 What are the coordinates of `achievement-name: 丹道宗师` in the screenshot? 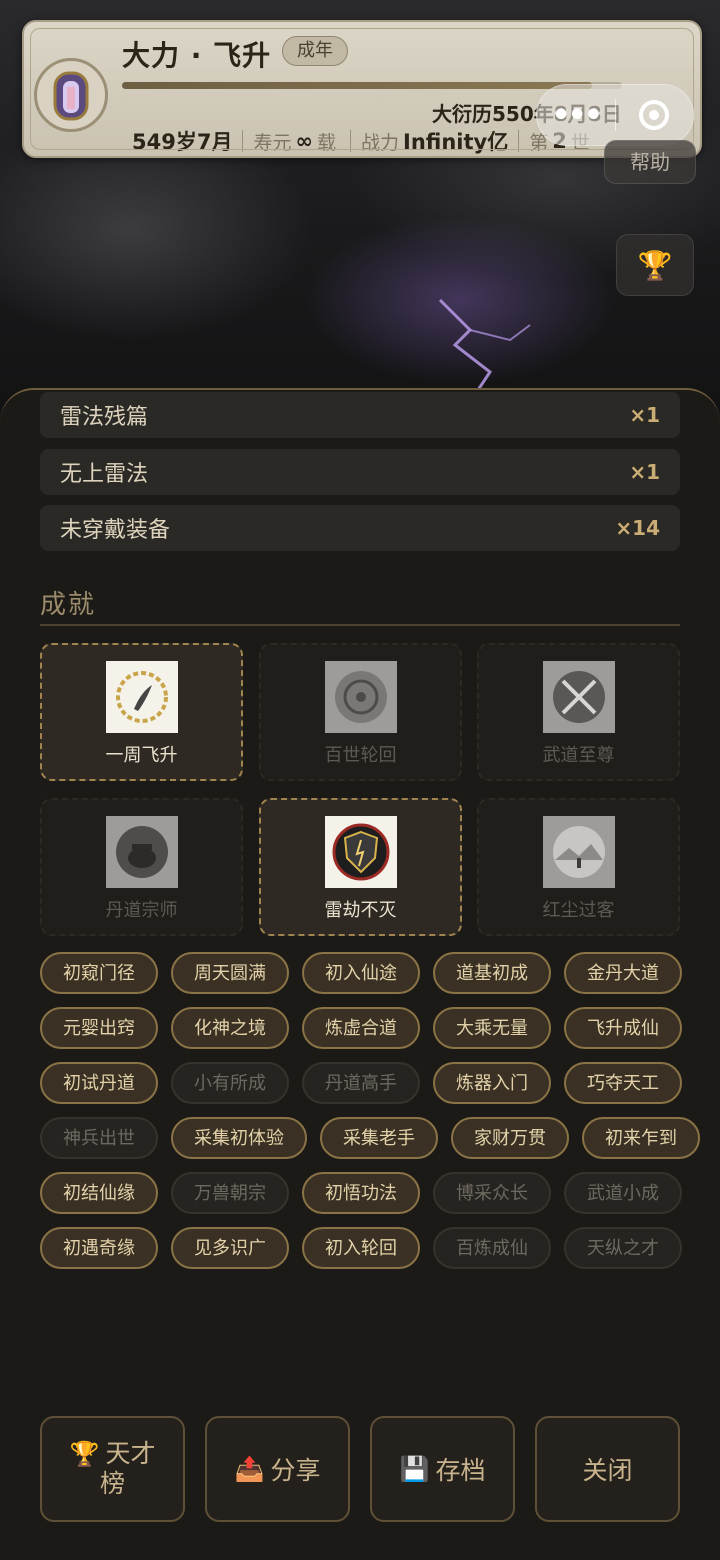 It's located at (141, 910).